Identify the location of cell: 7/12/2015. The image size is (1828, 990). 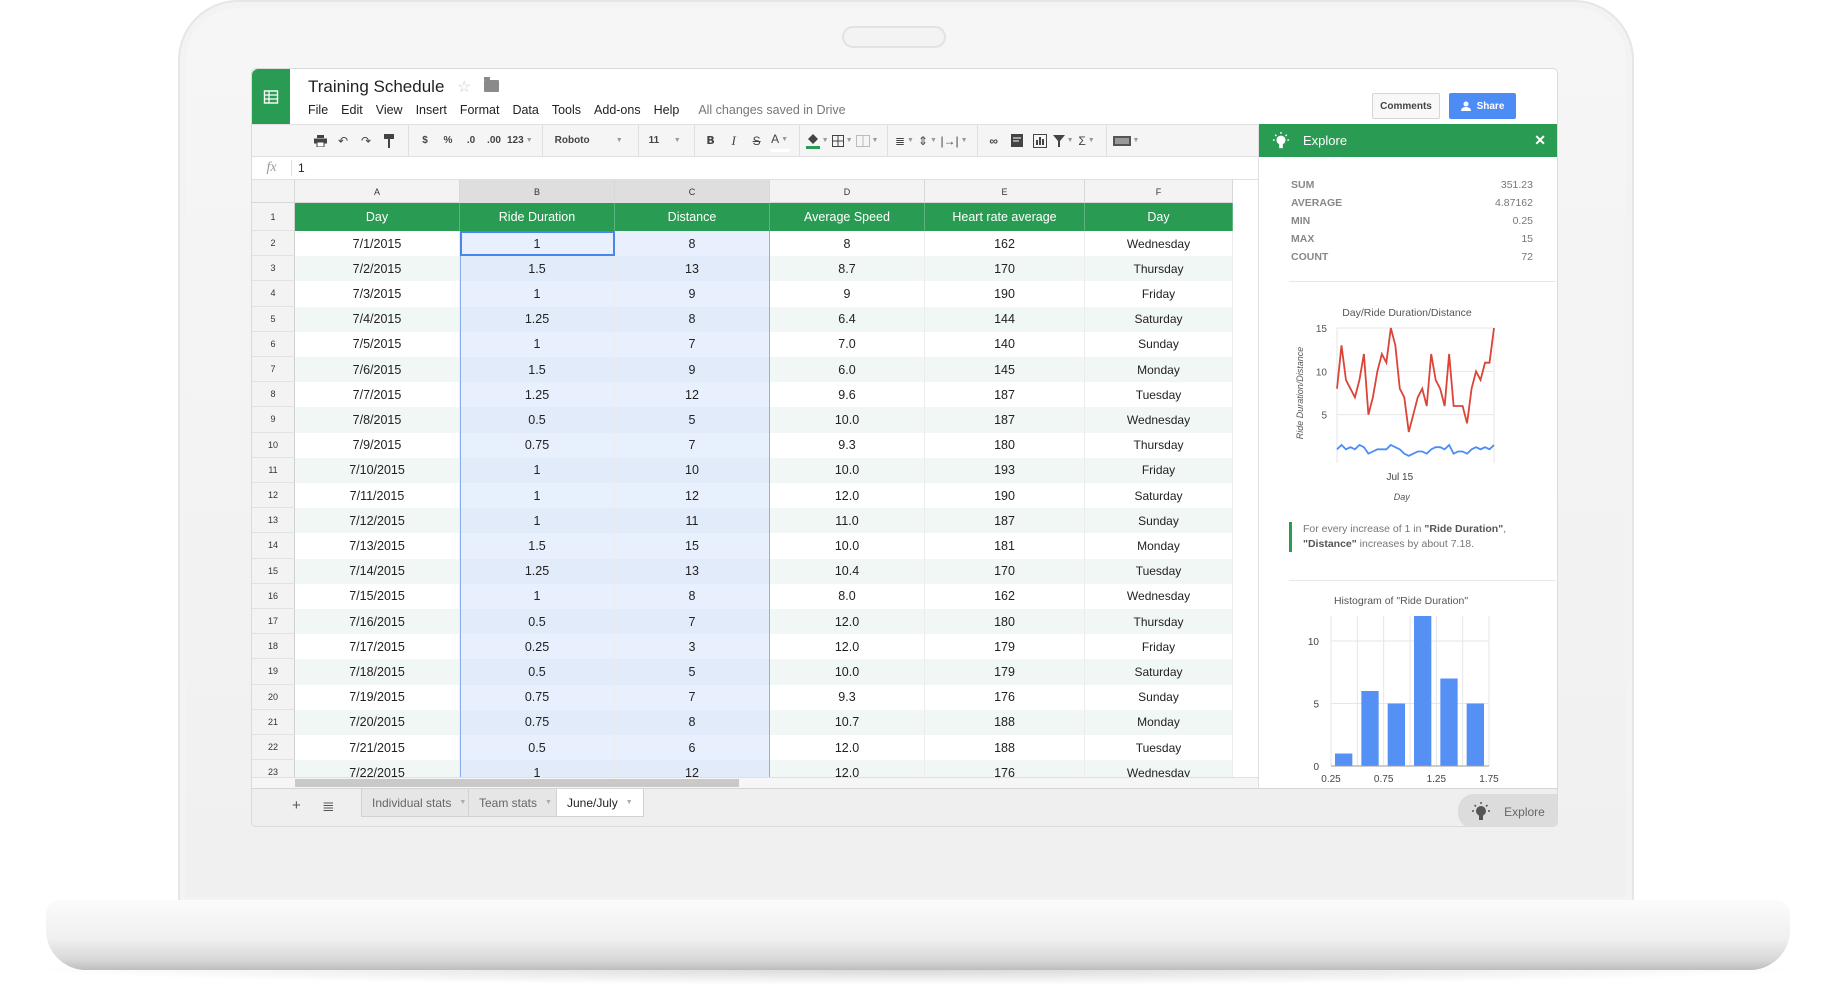
(377, 521).